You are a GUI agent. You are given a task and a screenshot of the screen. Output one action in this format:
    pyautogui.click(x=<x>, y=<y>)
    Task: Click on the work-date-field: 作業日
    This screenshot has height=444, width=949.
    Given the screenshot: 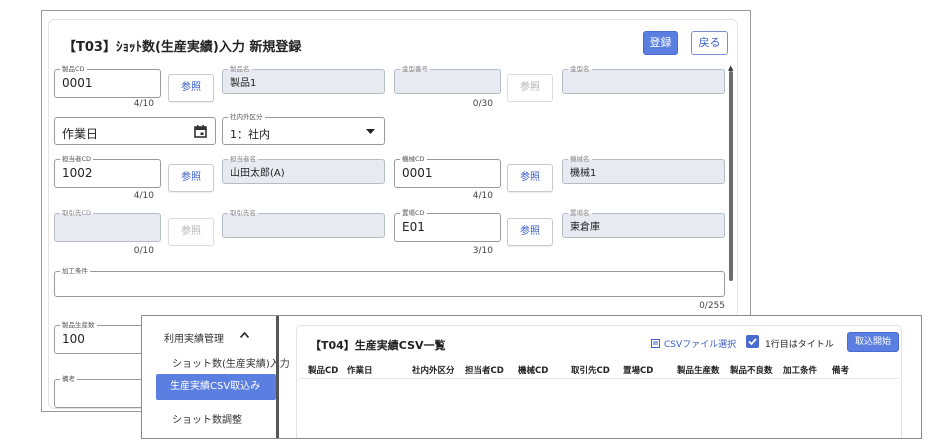 What is the action you would take?
    pyautogui.click(x=135, y=131)
    